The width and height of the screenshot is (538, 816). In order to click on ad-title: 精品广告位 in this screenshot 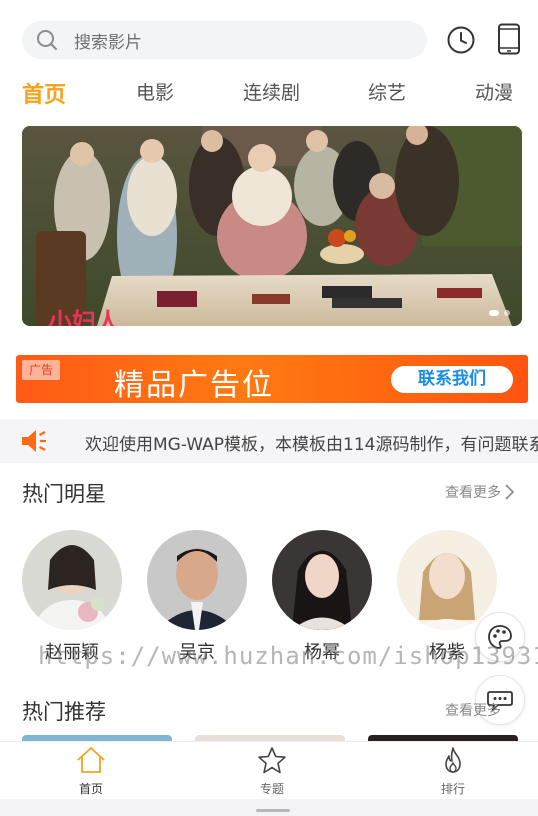, I will do `click(194, 385)`.